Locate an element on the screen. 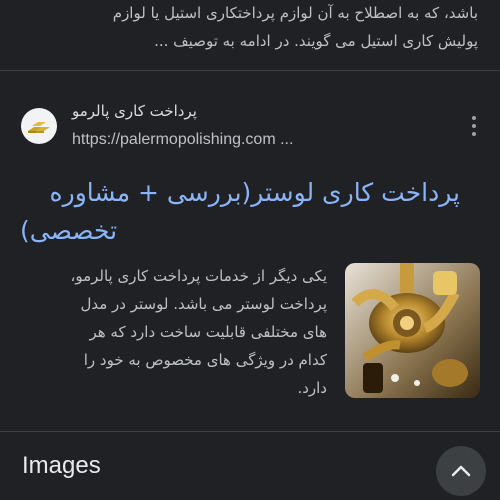  description-line: دارد. is located at coordinates (312, 388).